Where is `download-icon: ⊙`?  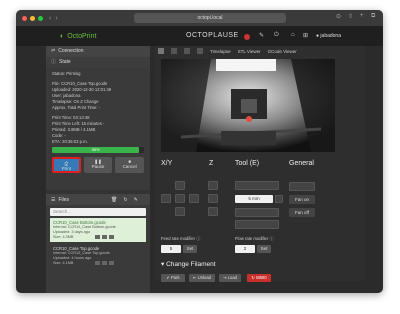
download-icon: ⊙ is located at coordinates (338, 16).